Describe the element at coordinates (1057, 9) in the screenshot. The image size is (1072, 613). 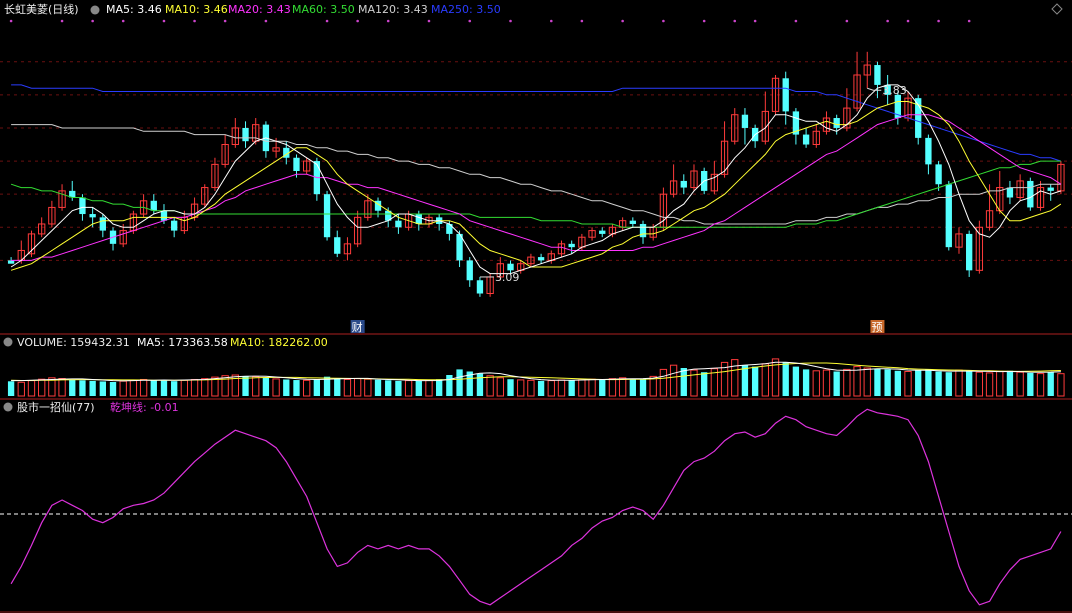
I see `diamond-icon` at that location.